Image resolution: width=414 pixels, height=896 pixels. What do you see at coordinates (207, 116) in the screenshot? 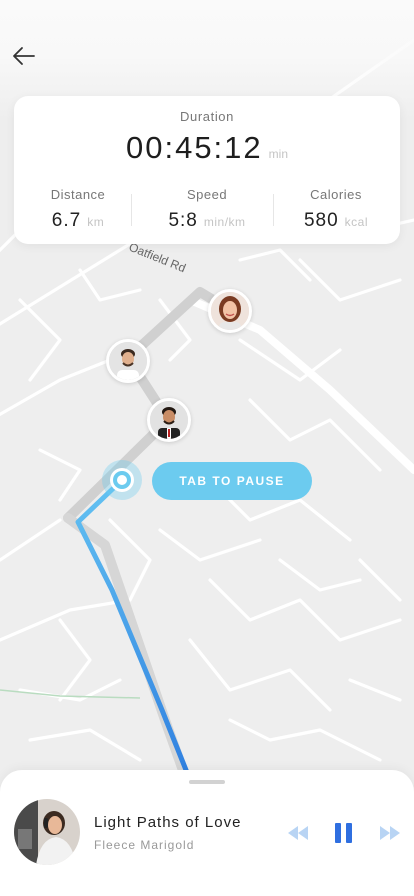
I see `duration-label: Duration` at bounding box center [207, 116].